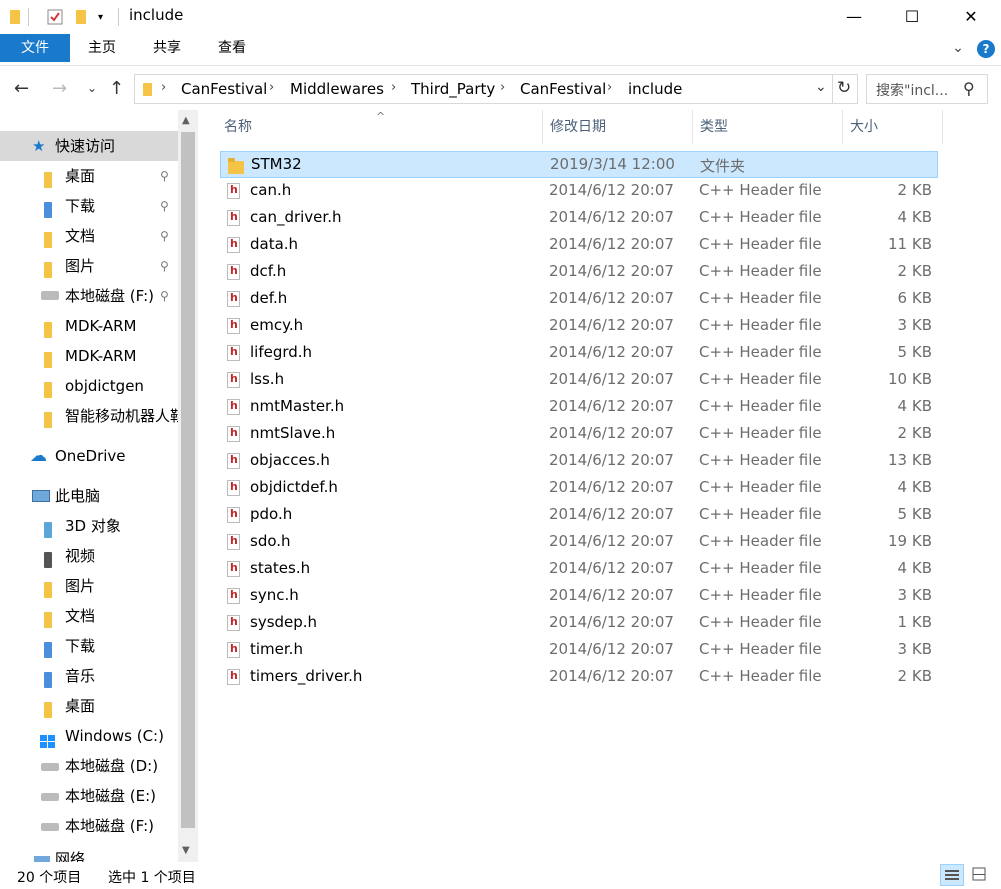  Describe the element at coordinates (164, 236) in the screenshot. I see `pin-icon: ⚲` at that location.